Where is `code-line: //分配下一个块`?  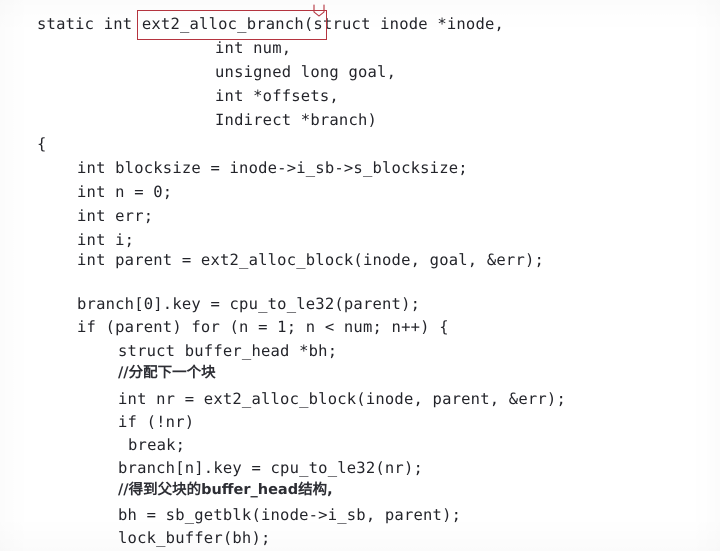
code-line: //分配下一个块 is located at coordinates (167, 373).